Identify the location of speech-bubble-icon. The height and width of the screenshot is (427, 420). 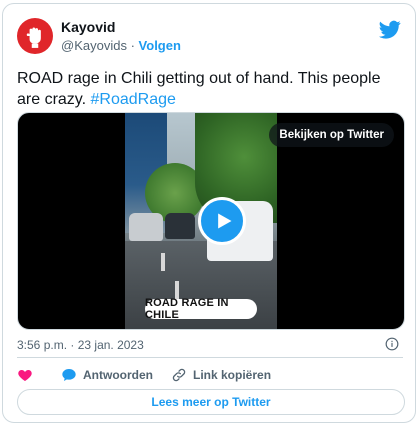
(69, 375).